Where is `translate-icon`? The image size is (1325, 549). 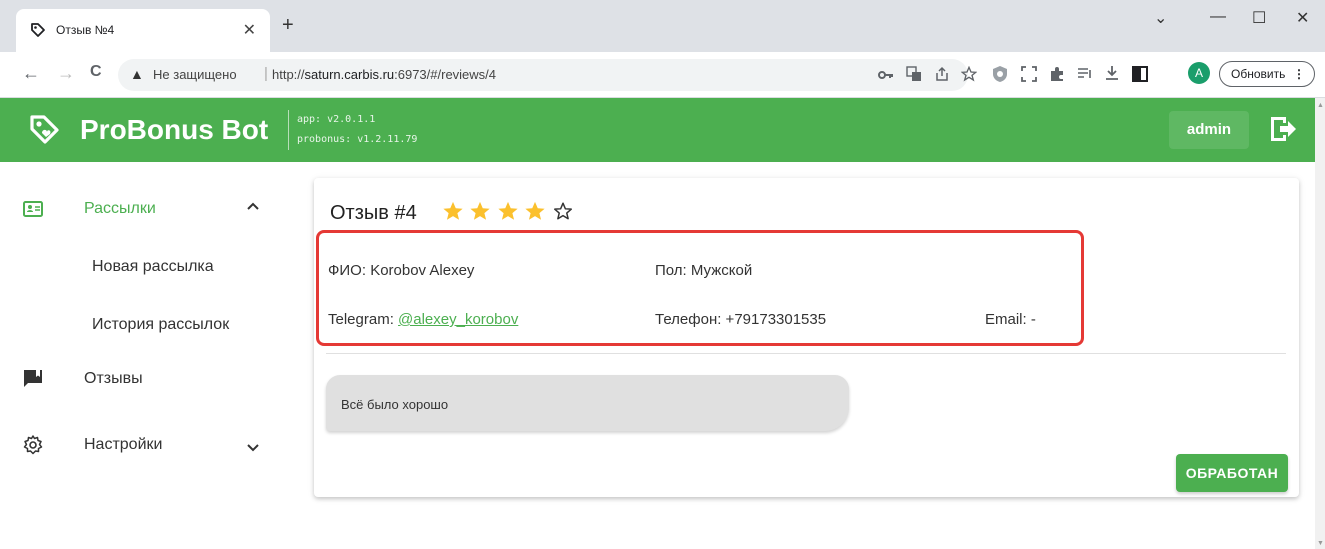
translate-icon is located at coordinates (914, 74).